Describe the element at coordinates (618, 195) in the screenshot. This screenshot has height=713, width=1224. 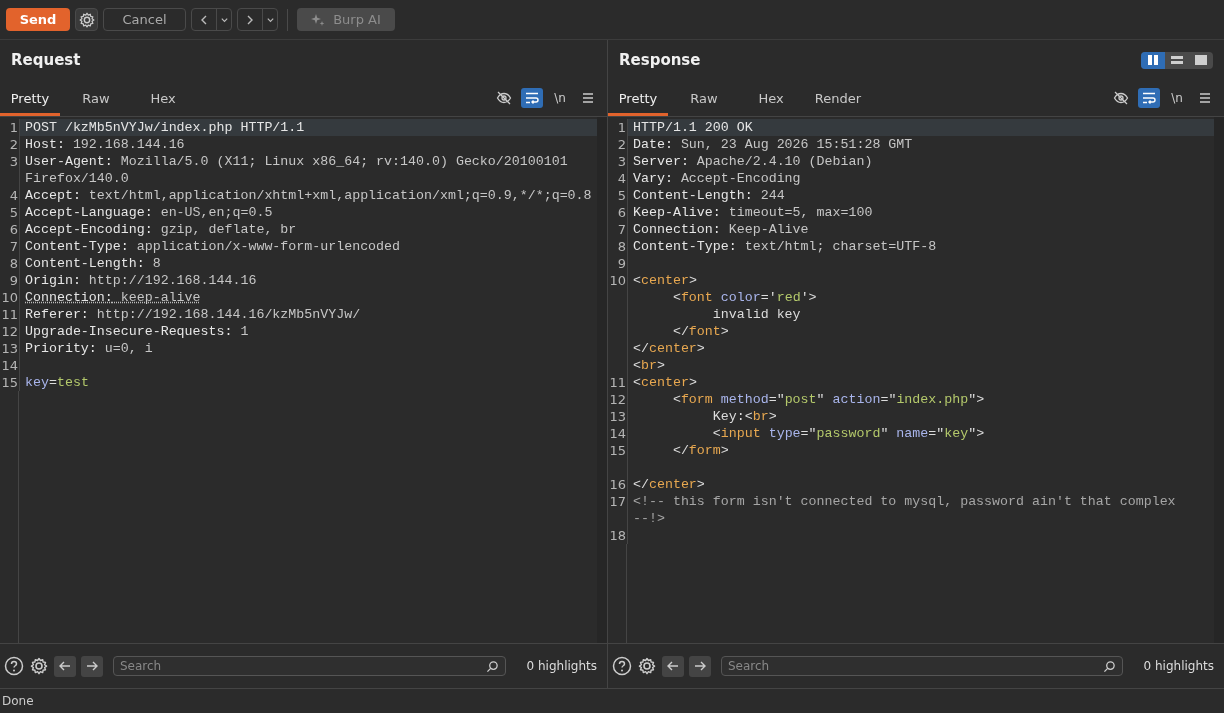
I see `line-number: 5` at that location.